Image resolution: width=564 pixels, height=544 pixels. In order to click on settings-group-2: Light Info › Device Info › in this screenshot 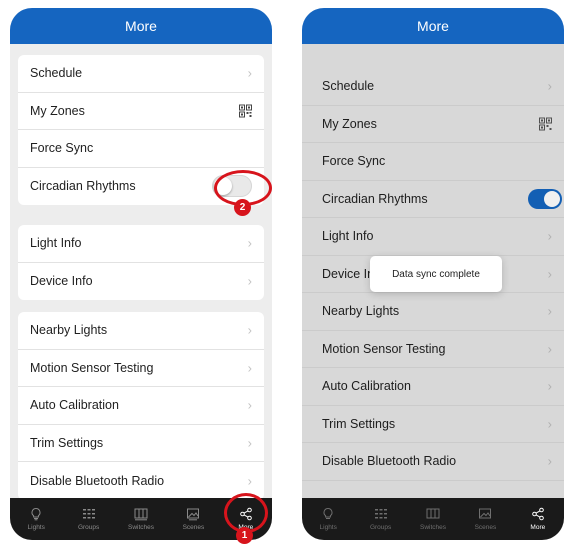, I will do `click(141, 262)`.